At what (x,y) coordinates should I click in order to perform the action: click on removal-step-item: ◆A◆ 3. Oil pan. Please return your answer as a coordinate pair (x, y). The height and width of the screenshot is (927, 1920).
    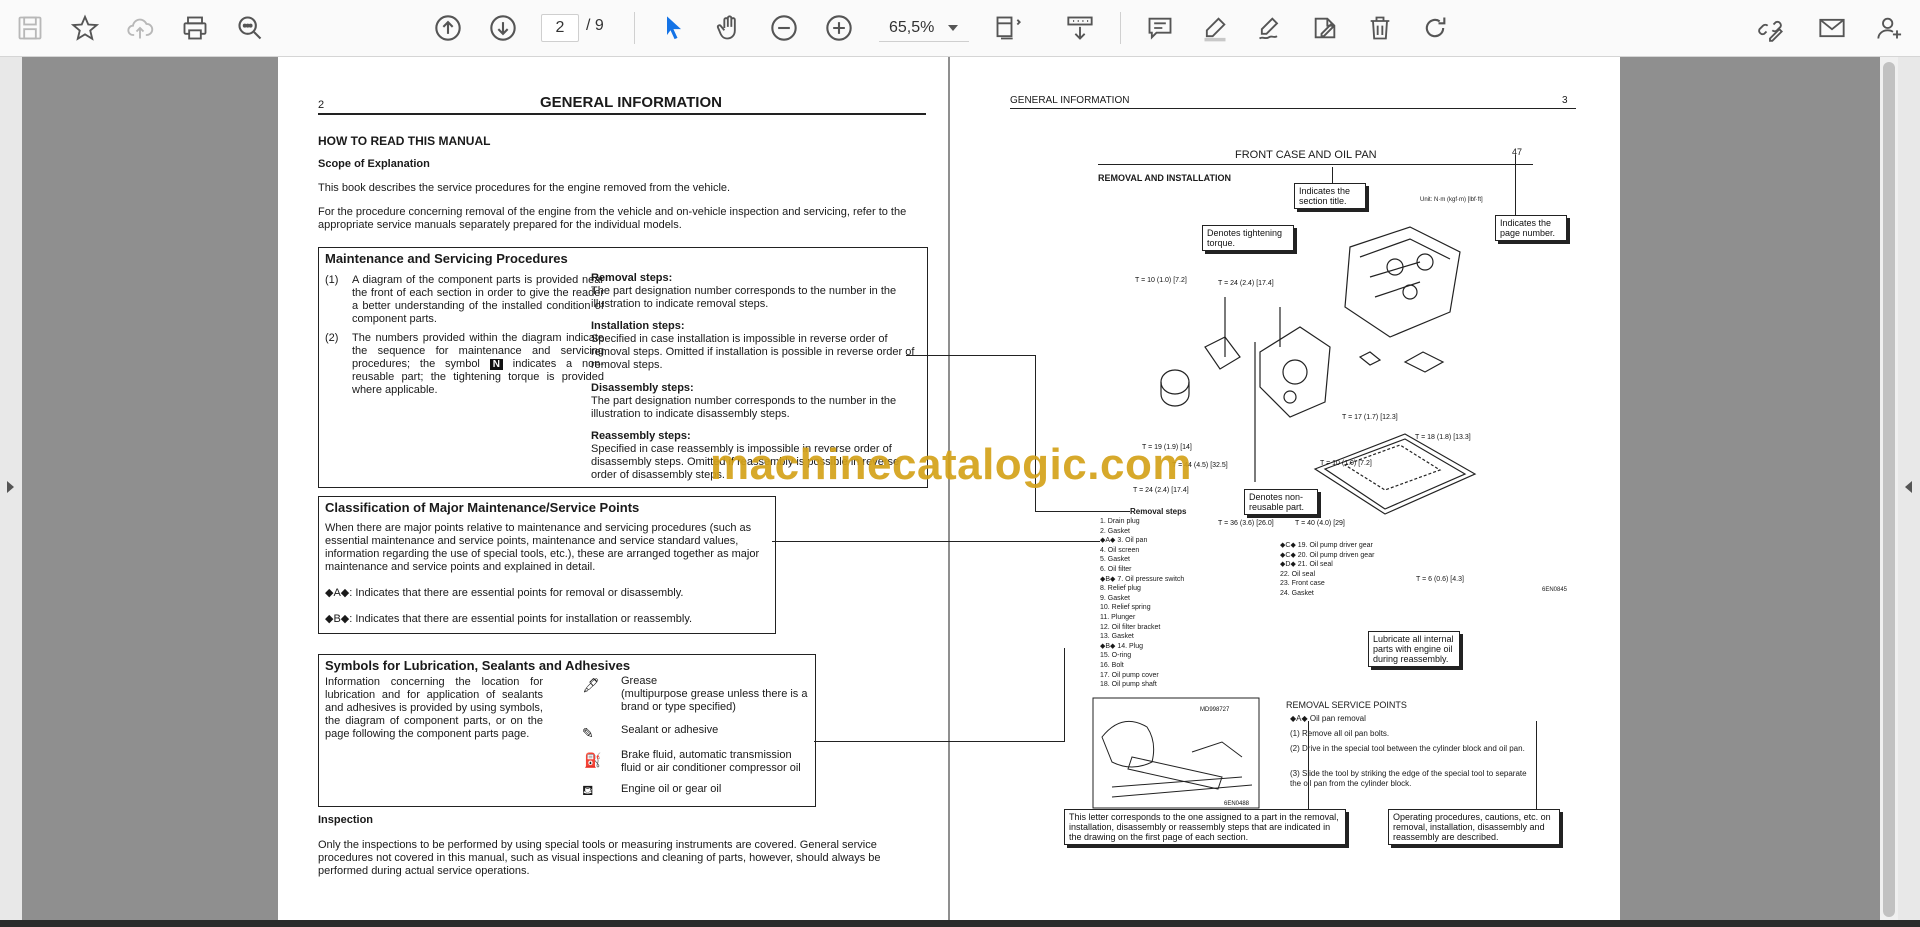
    Looking at the image, I should click on (1124, 541).